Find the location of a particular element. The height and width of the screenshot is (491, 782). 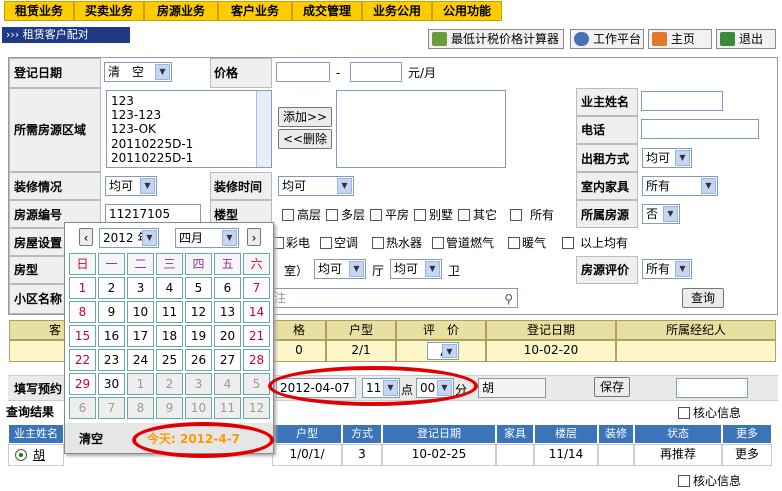

selected-area-listbox is located at coordinates (421, 129).